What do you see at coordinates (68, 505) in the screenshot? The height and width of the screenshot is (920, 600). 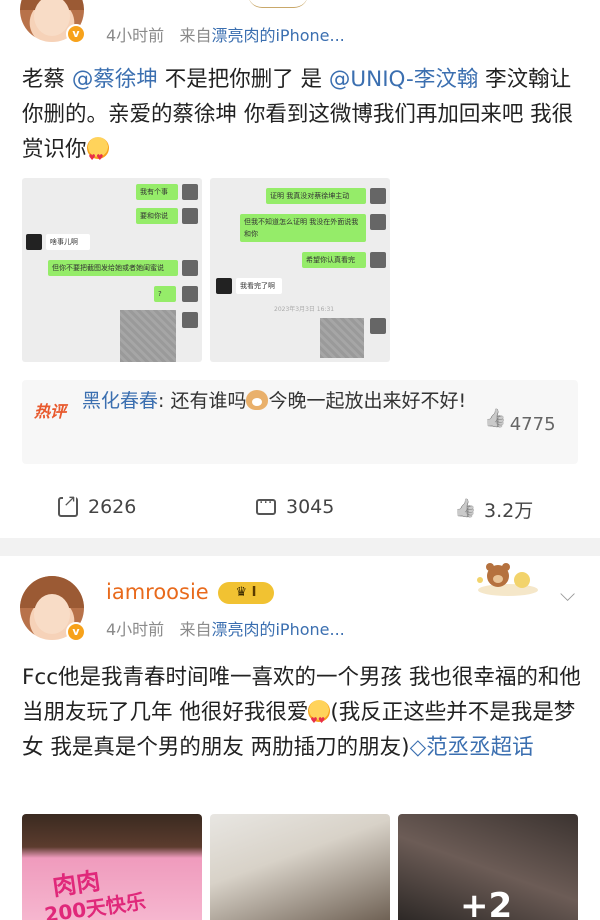 I see `share-icon` at bounding box center [68, 505].